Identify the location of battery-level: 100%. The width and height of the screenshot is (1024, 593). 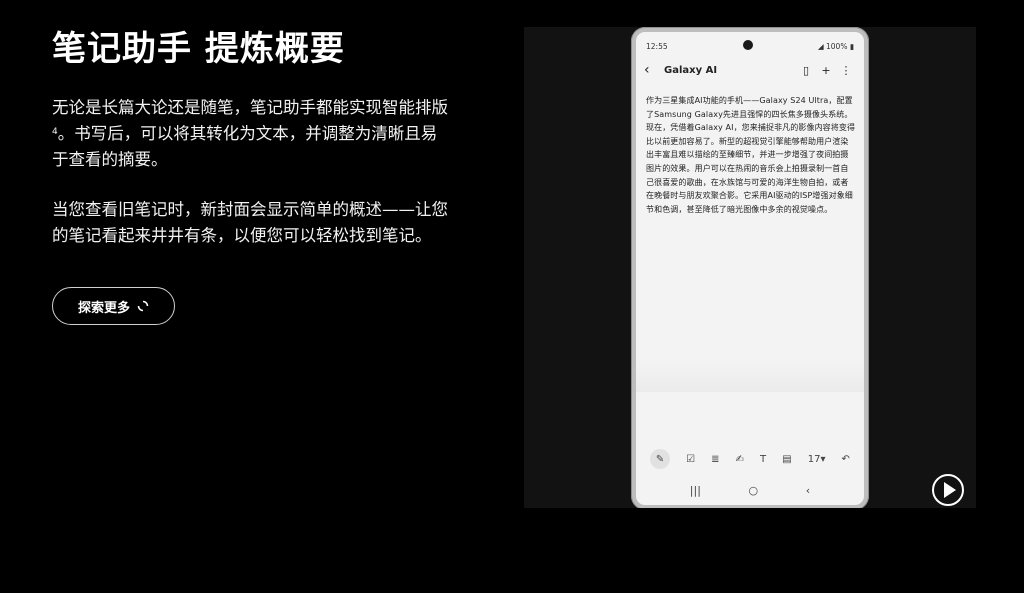
(837, 46).